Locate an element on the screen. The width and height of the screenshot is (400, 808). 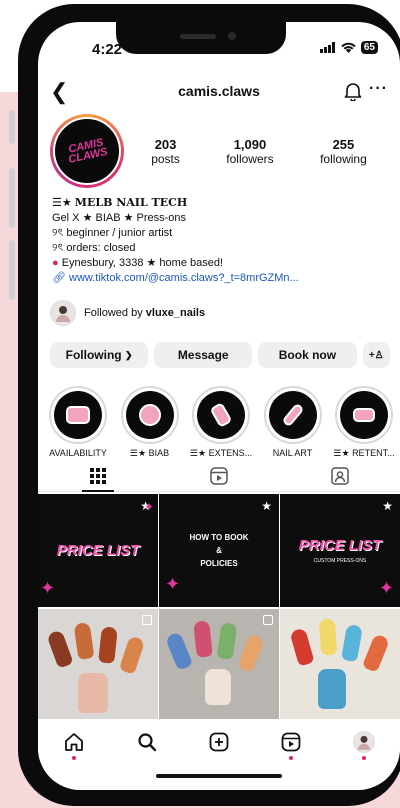
bottom-nav is located at coordinates (219, 742).